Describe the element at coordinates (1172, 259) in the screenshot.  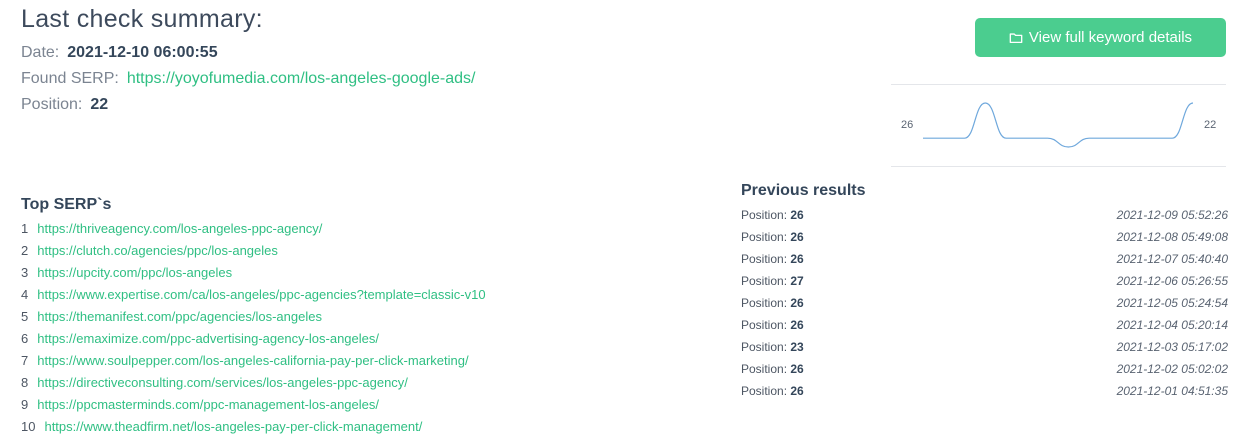
I see `previous-result-date: 2021-12-07 05:40:40` at that location.